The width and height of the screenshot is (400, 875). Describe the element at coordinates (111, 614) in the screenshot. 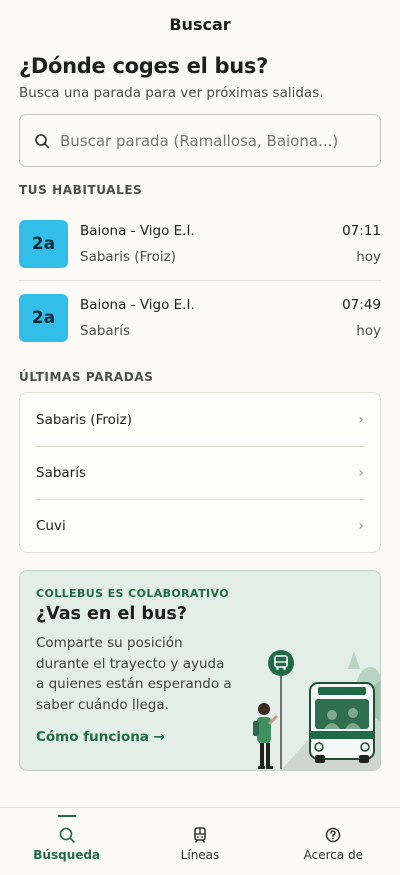

I see `promo-title: ¿Vas en el bus?` at that location.